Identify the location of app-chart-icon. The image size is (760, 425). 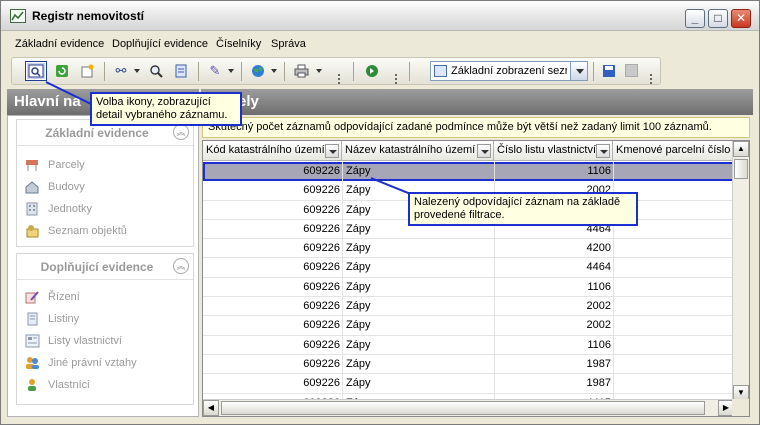
(18, 16).